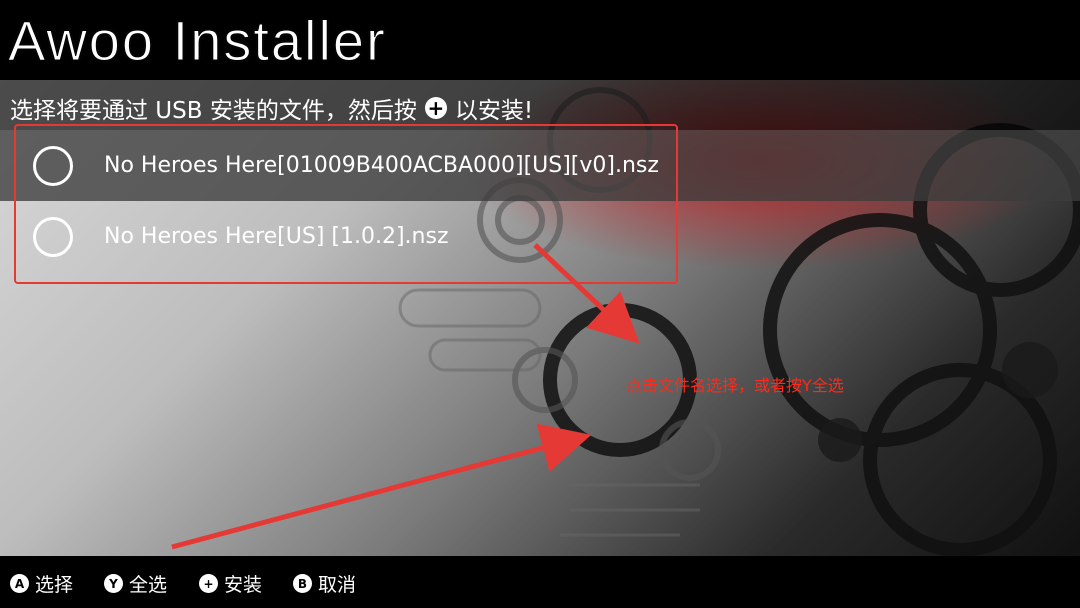  Describe the element at coordinates (113, 583) in the screenshot. I see `y-button-icon: Y` at that location.